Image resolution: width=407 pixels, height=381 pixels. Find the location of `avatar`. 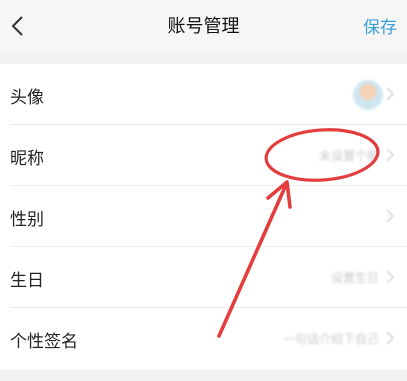

avatar is located at coordinates (368, 95).